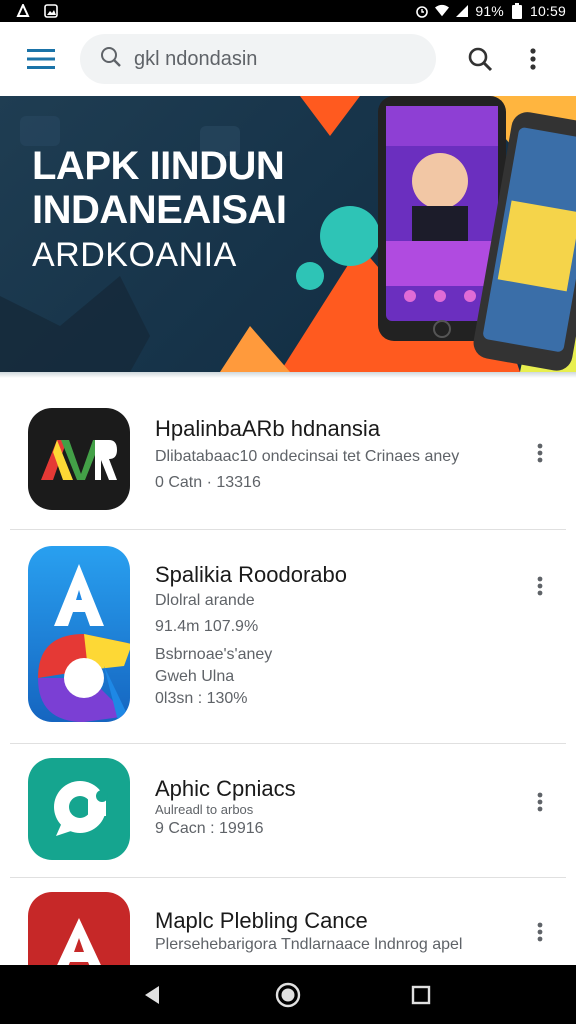 The image size is (576, 1024). Describe the element at coordinates (442, 11) in the screenshot. I see `wifi-icon` at that location.